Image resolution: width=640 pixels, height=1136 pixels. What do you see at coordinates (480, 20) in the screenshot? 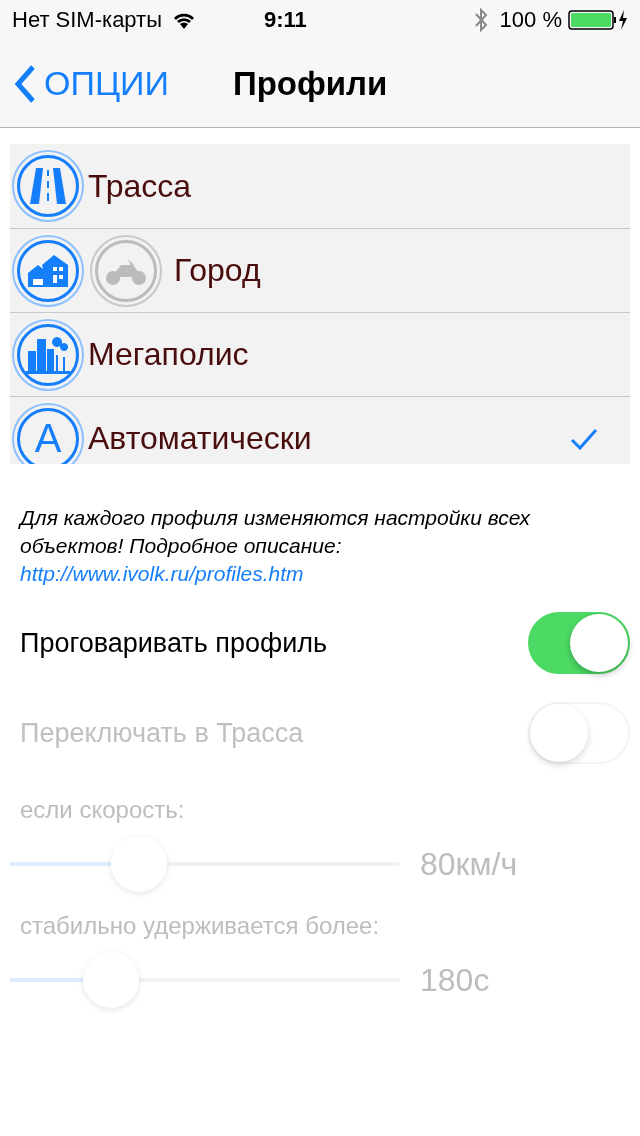
I see `bluetooth-icon` at bounding box center [480, 20].